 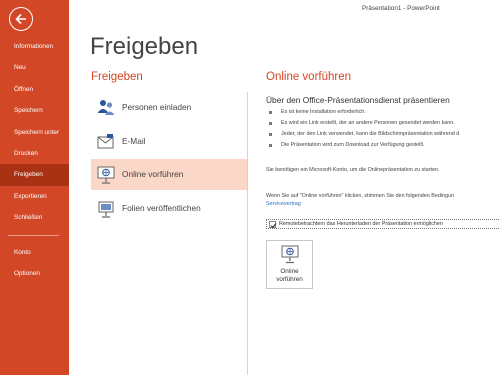 I want to click on nav-item-drucken: Drucken, so click(x=34, y=153).